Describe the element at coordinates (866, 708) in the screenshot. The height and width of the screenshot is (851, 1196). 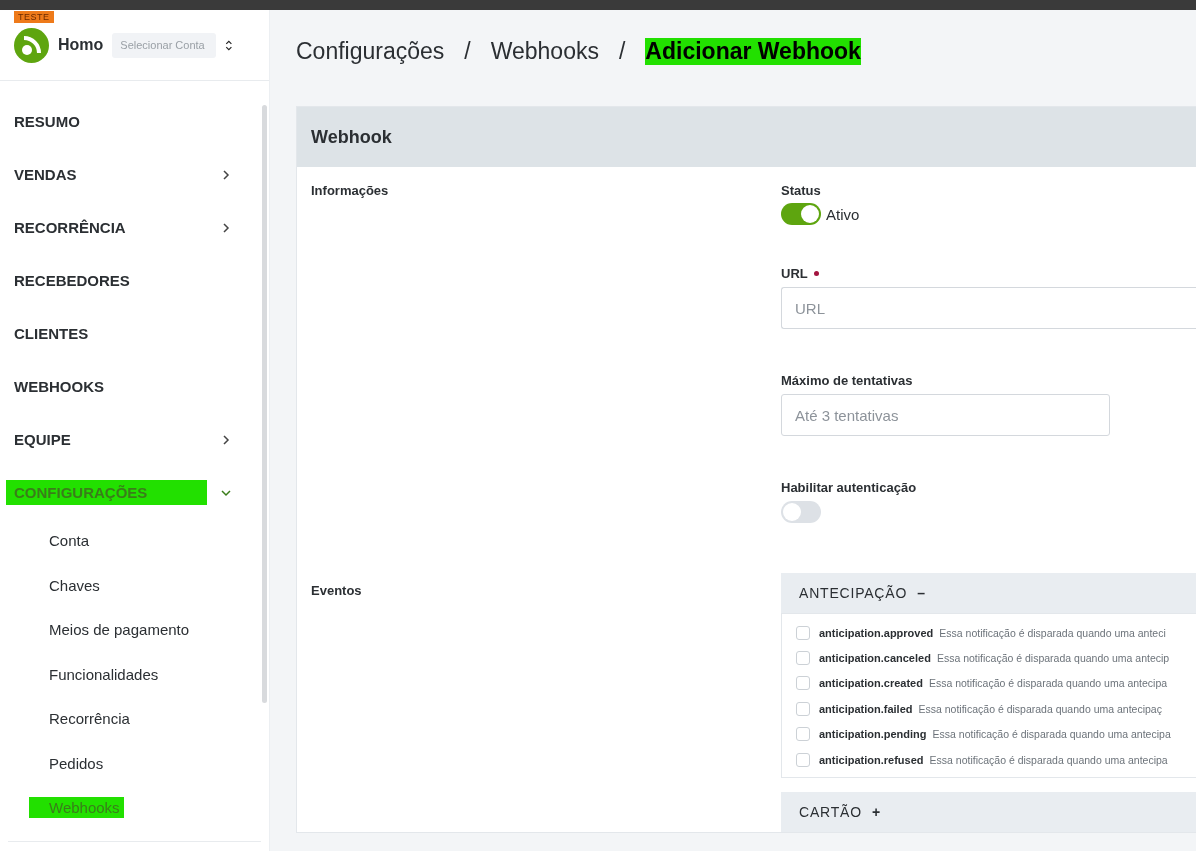
I see `event-name: anticipation.failed` at that location.